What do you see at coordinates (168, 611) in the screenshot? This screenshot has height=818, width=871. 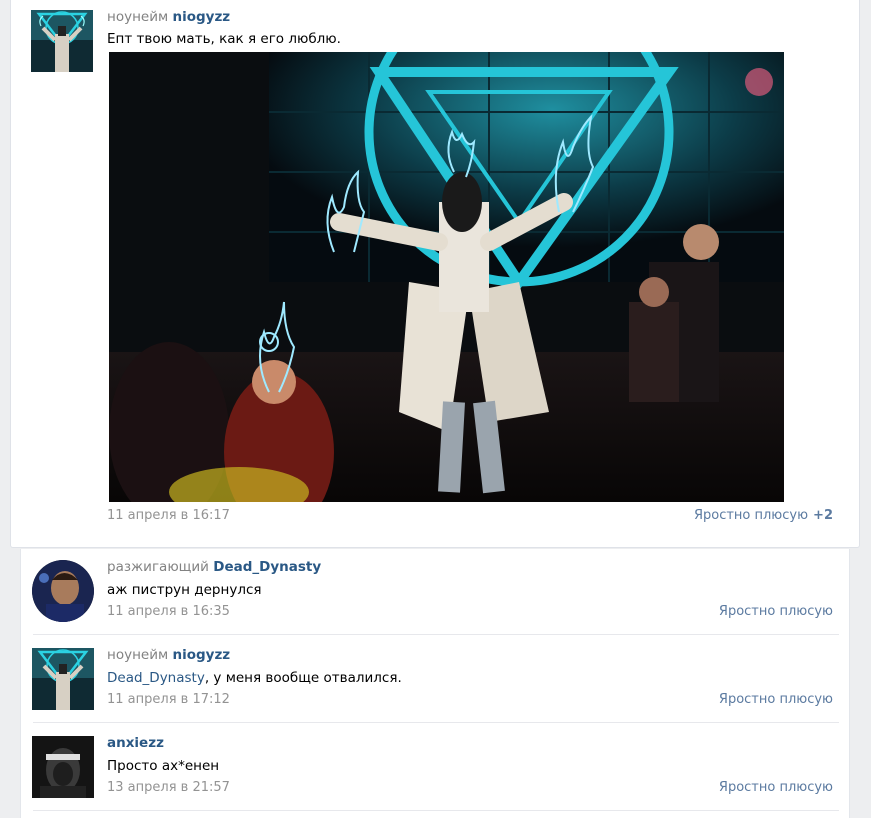 I see `comment-date: 11 апреля в 16:35` at bounding box center [168, 611].